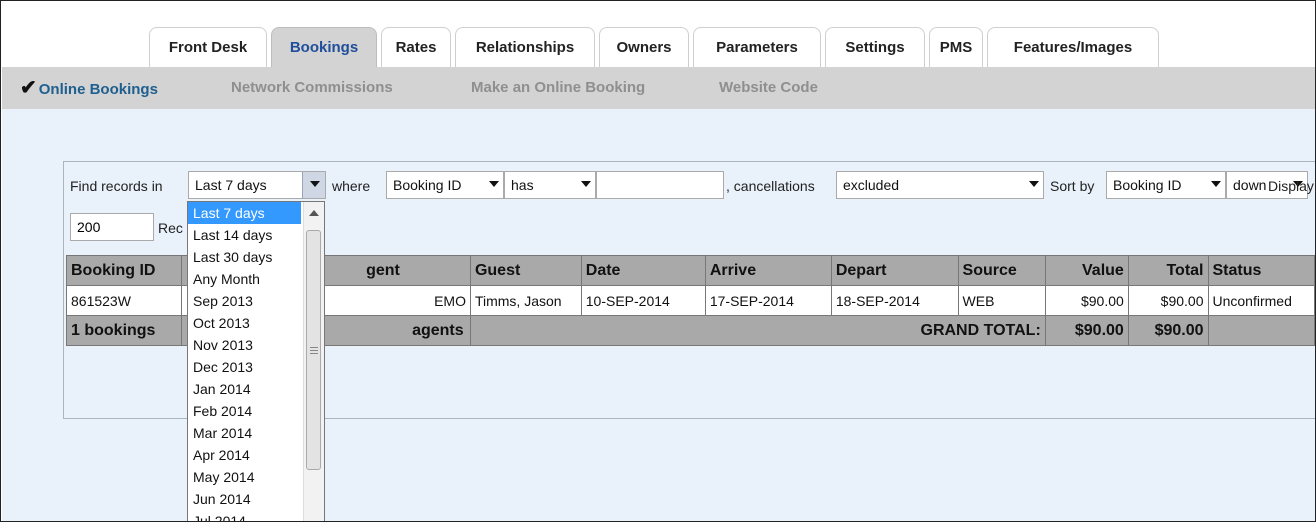  I want to click on cancellations-label: , cancellations, so click(770, 186).